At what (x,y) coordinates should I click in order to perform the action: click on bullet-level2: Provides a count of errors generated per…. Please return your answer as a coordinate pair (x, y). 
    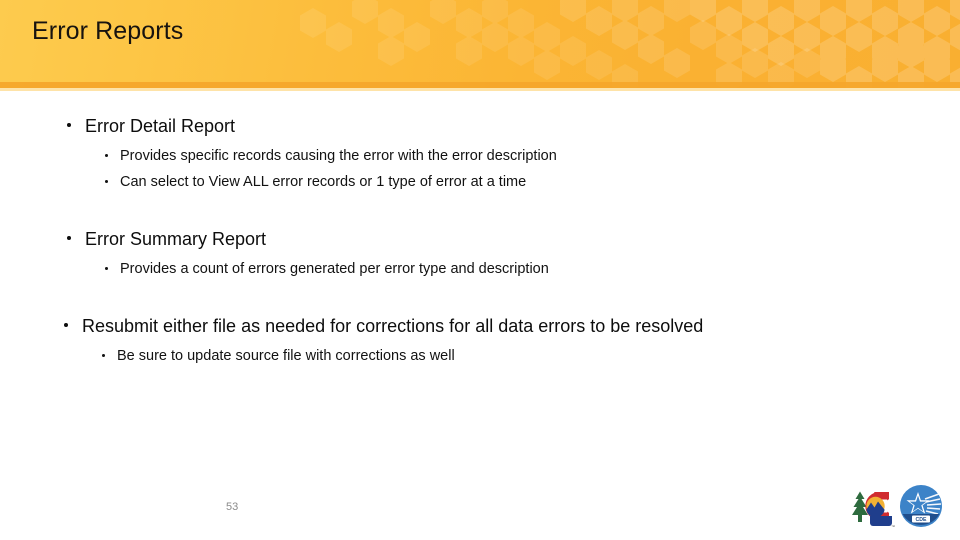
    Looking at the image, I should click on (480, 269).